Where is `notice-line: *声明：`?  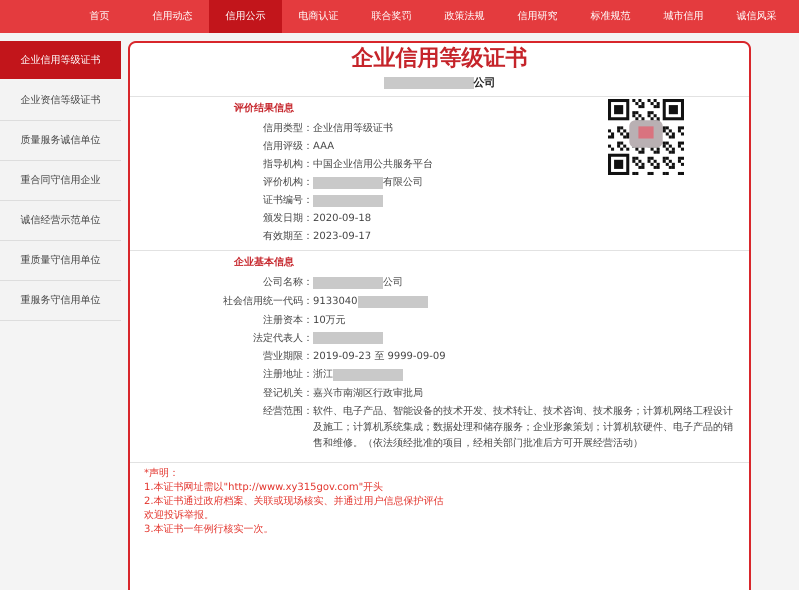 notice-line: *声明： is located at coordinates (162, 473).